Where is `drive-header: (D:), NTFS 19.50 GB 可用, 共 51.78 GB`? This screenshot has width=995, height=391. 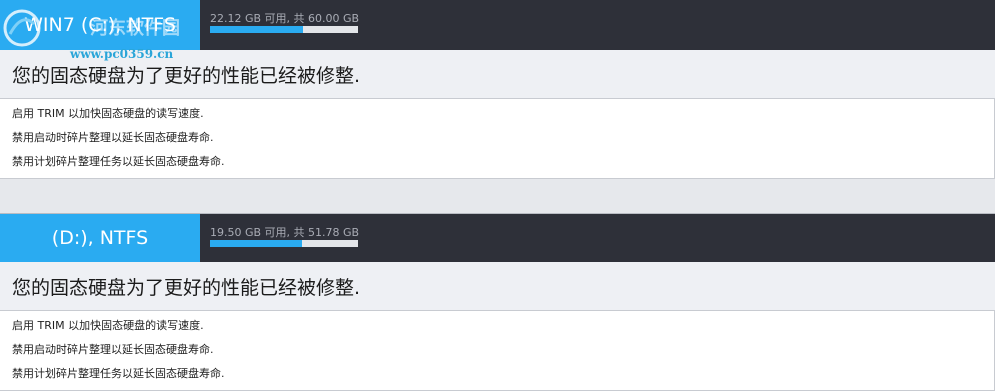
drive-header: (D:), NTFS 19.50 GB 可用, 共 51.78 GB is located at coordinates (497, 237).